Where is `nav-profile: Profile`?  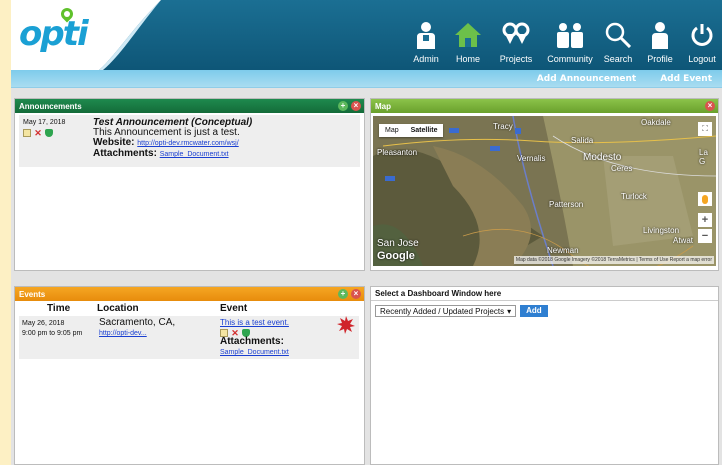 nav-profile: Profile is located at coordinates (660, 35).